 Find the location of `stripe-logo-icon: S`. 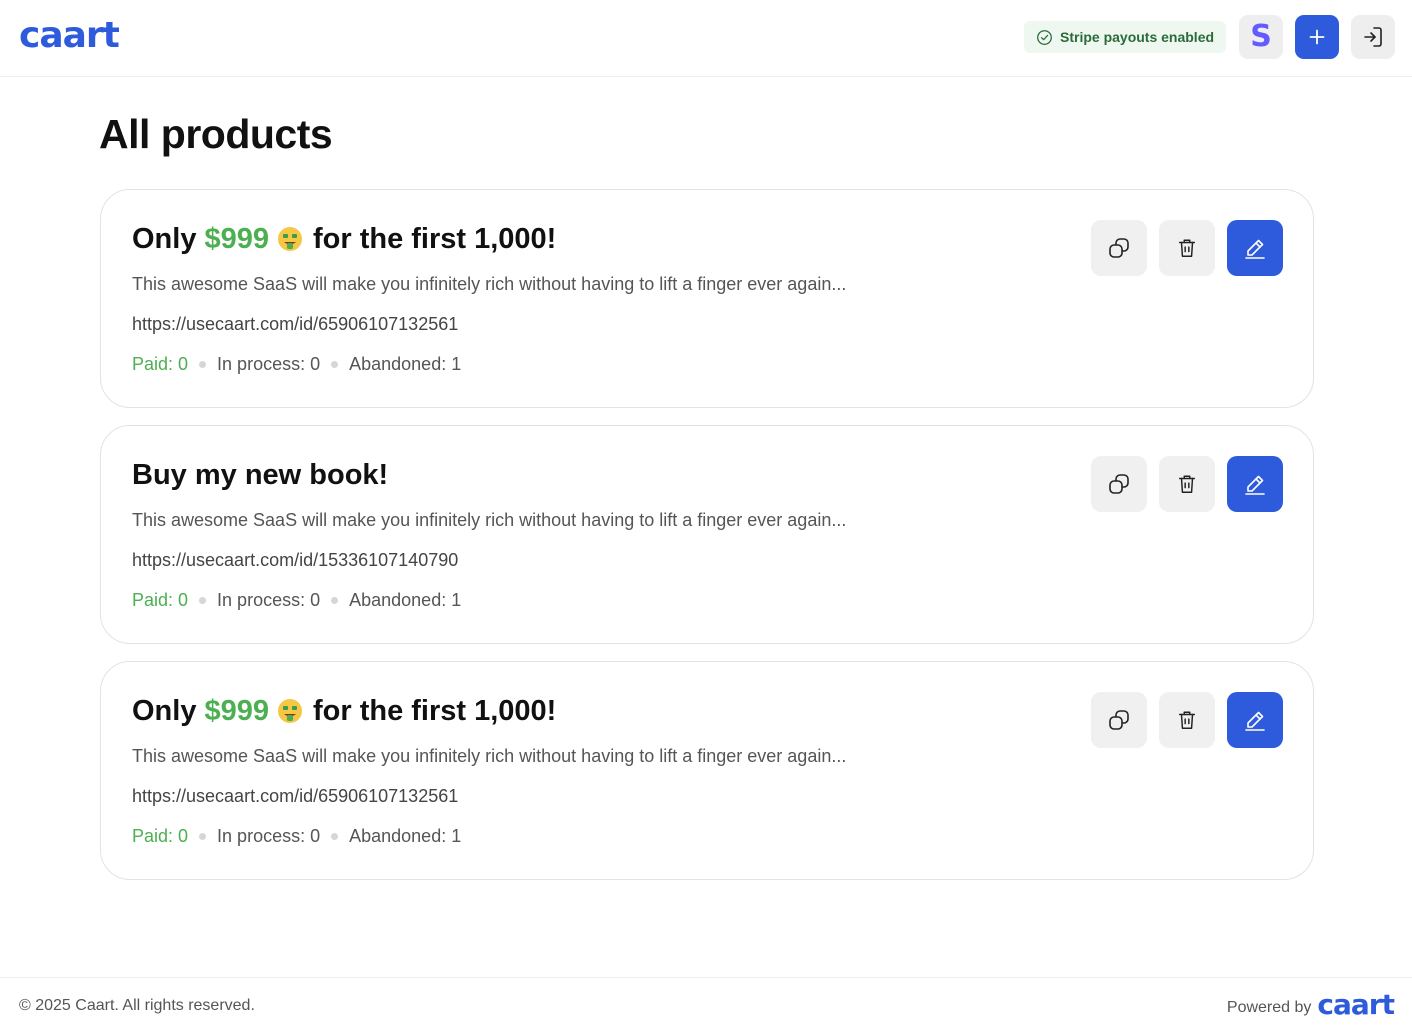

stripe-logo-icon: S is located at coordinates (1261, 36).